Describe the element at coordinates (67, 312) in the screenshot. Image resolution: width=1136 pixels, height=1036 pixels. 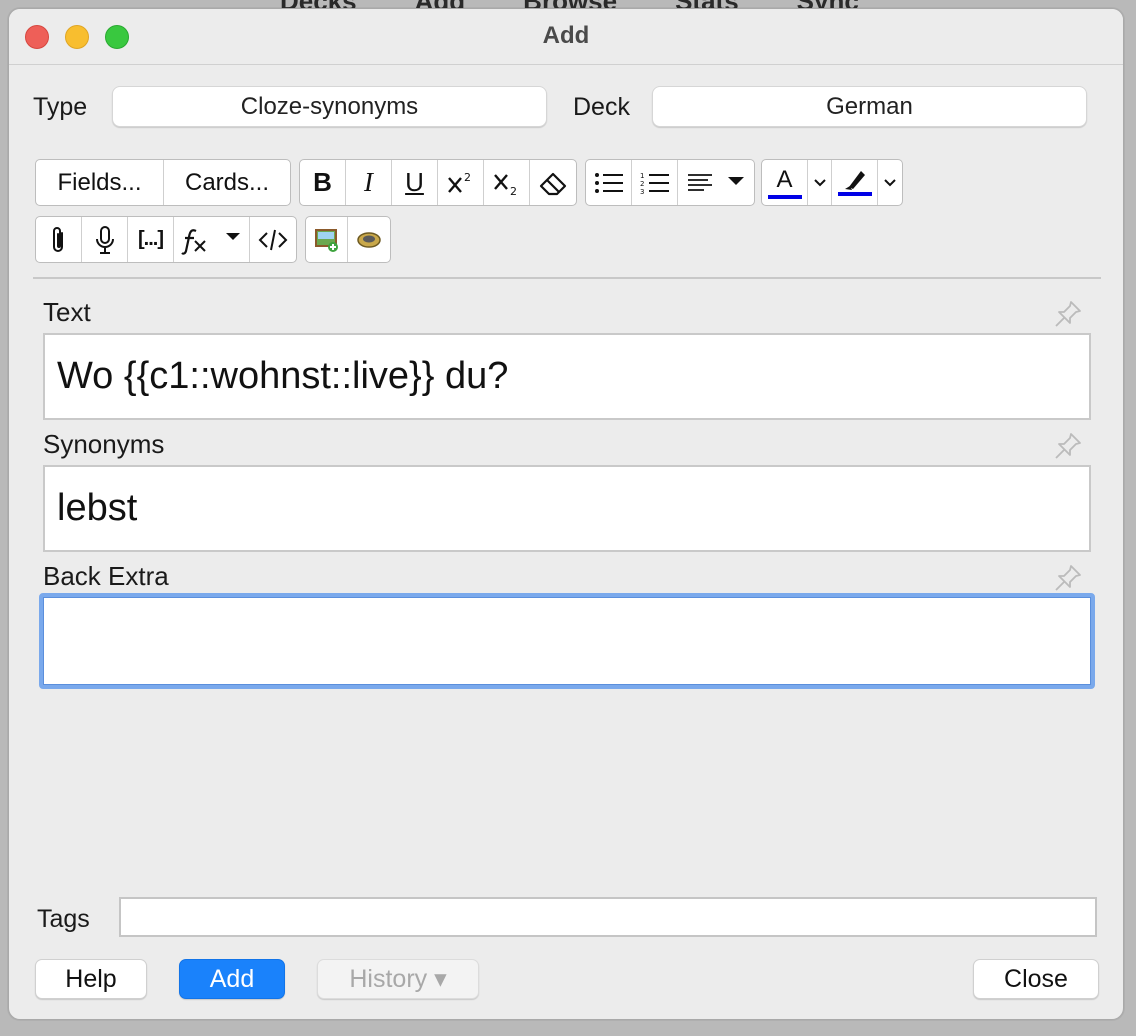
I see `field-label-text: Text` at that location.